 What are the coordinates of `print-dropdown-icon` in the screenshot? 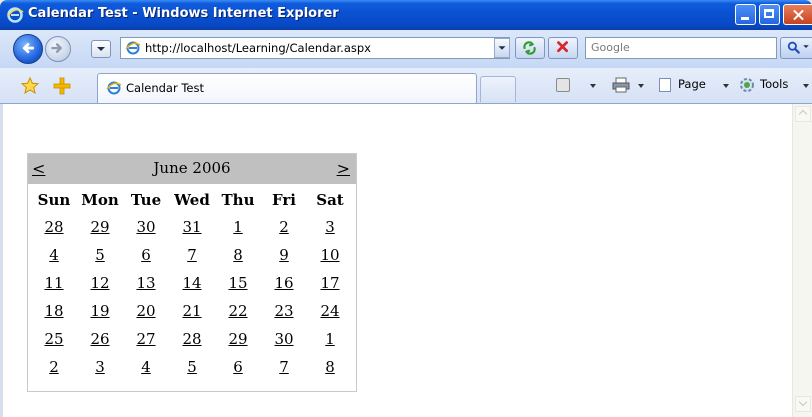 It's located at (641, 86).